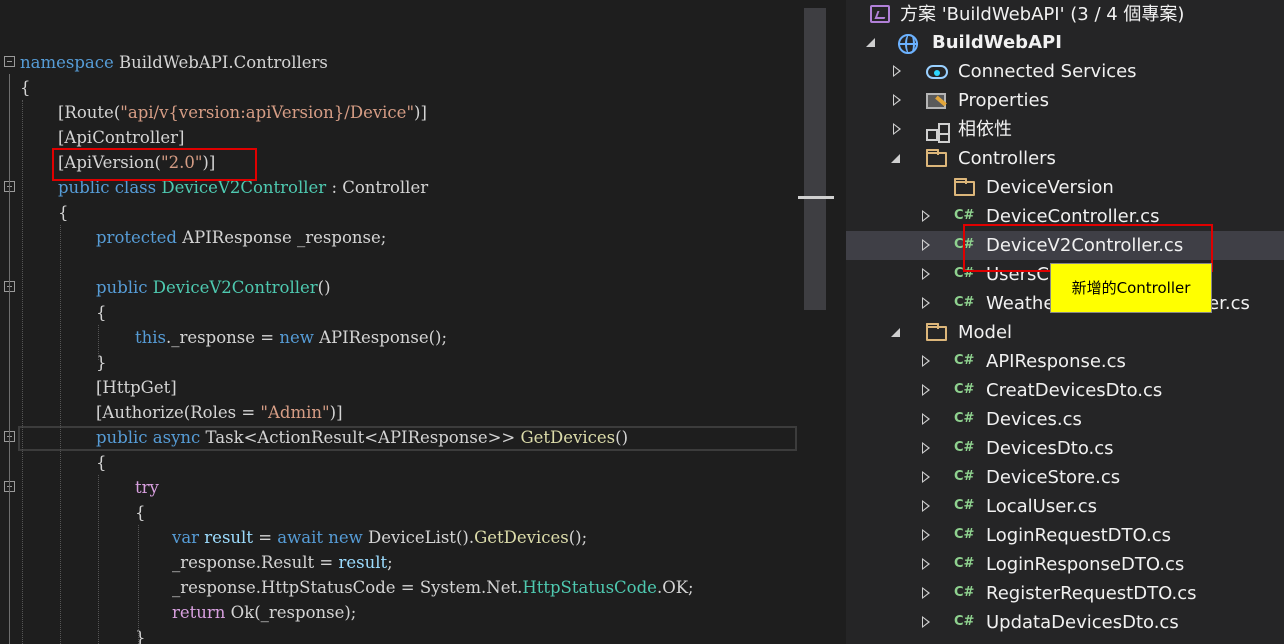 The height and width of the screenshot is (644, 1284). I want to click on code-line: public DeviceV2Controller(), so click(399, 287).